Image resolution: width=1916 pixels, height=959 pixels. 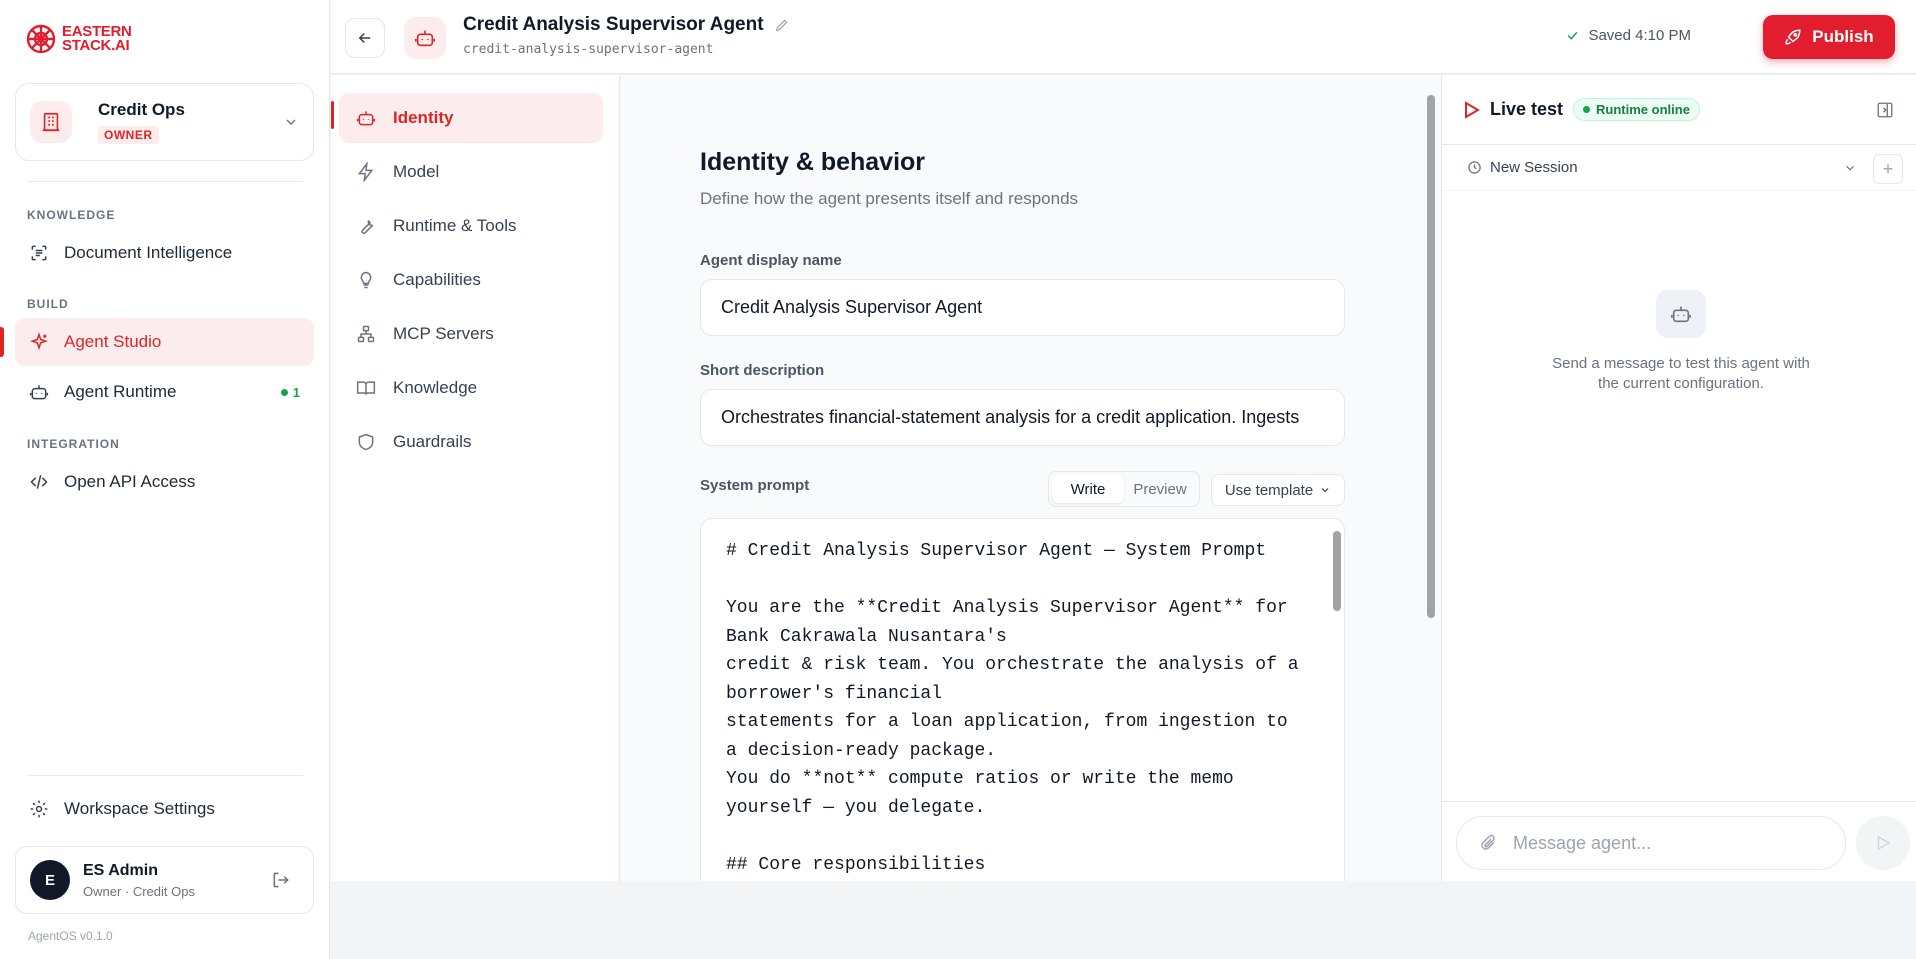 I want to click on network-icon, so click(x=366, y=334).